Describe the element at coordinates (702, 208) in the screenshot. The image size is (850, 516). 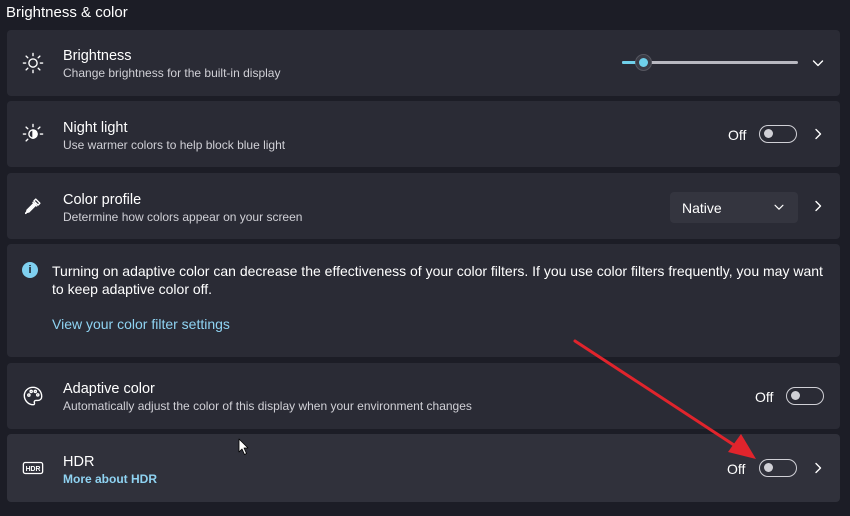
I see `color-profile-selected: Native` at that location.